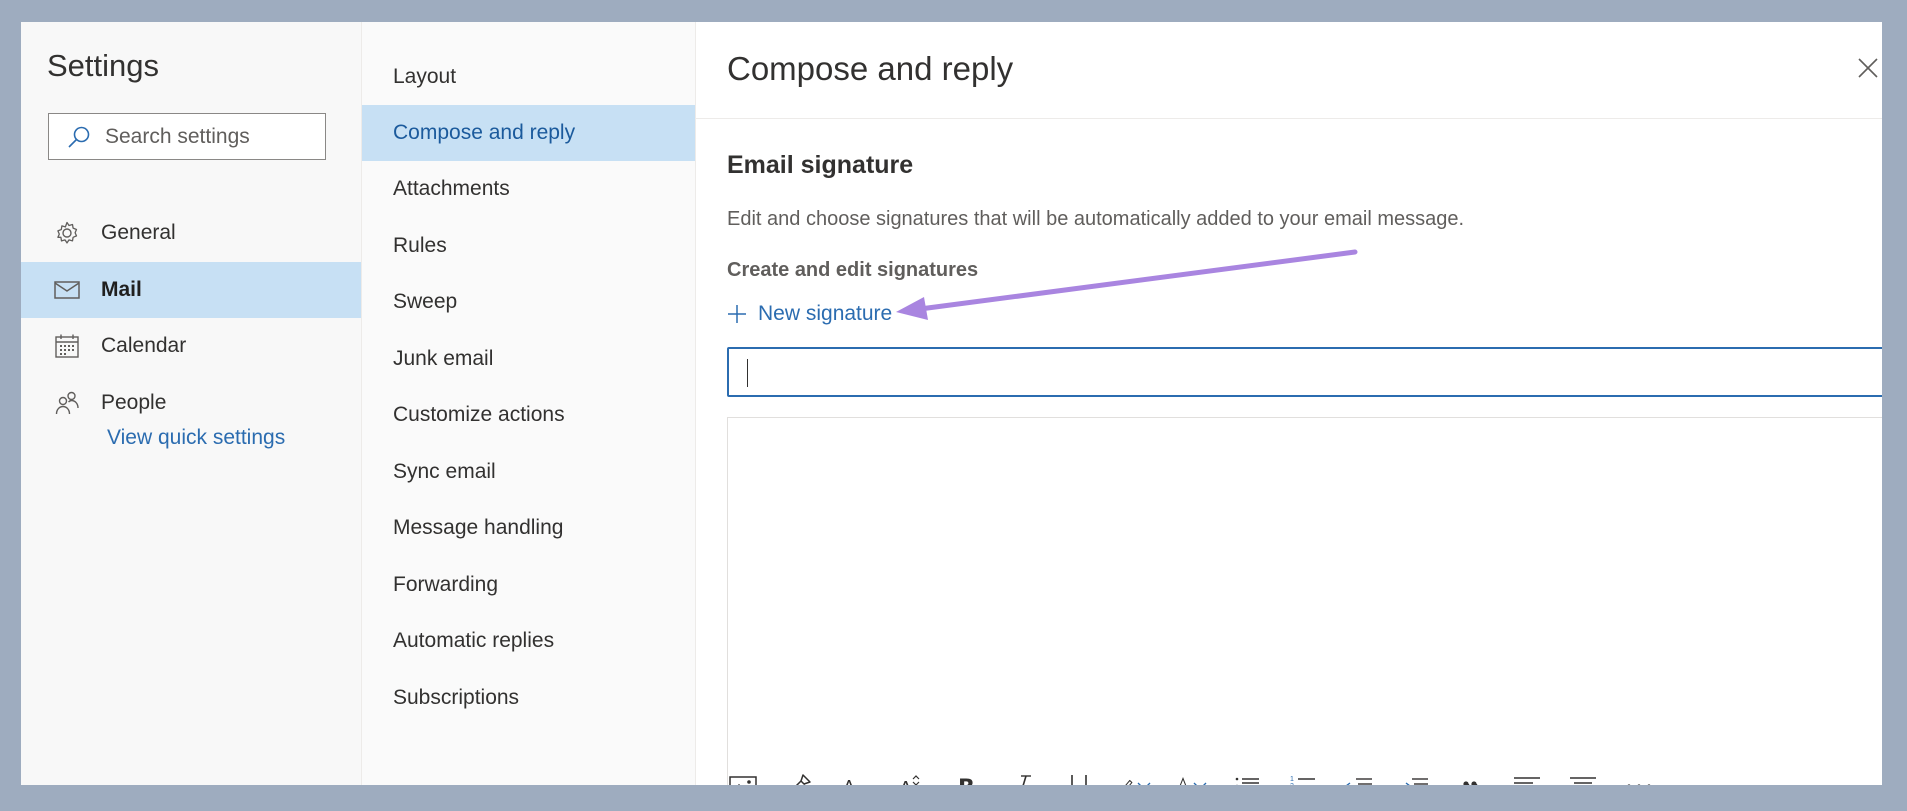 The height and width of the screenshot is (811, 1907). Describe the element at coordinates (1639, 784) in the screenshot. I see `more-options-icon` at that location.